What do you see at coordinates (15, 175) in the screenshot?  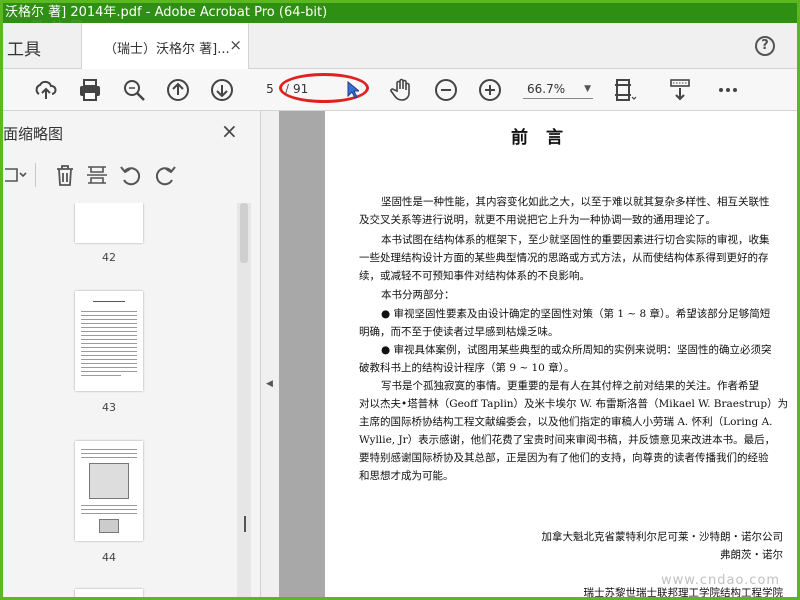 I see `thumbnail-options-icon` at bounding box center [15, 175].